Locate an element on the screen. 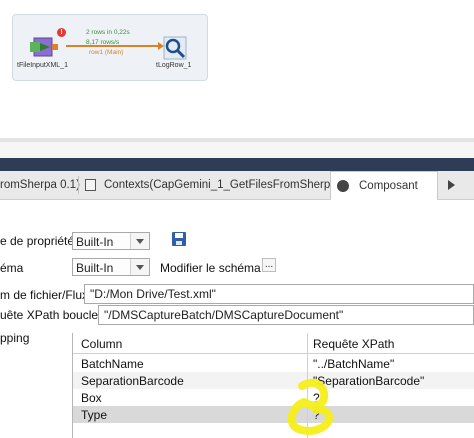  schema-value: Built-In is located at coordinates (95, 268).